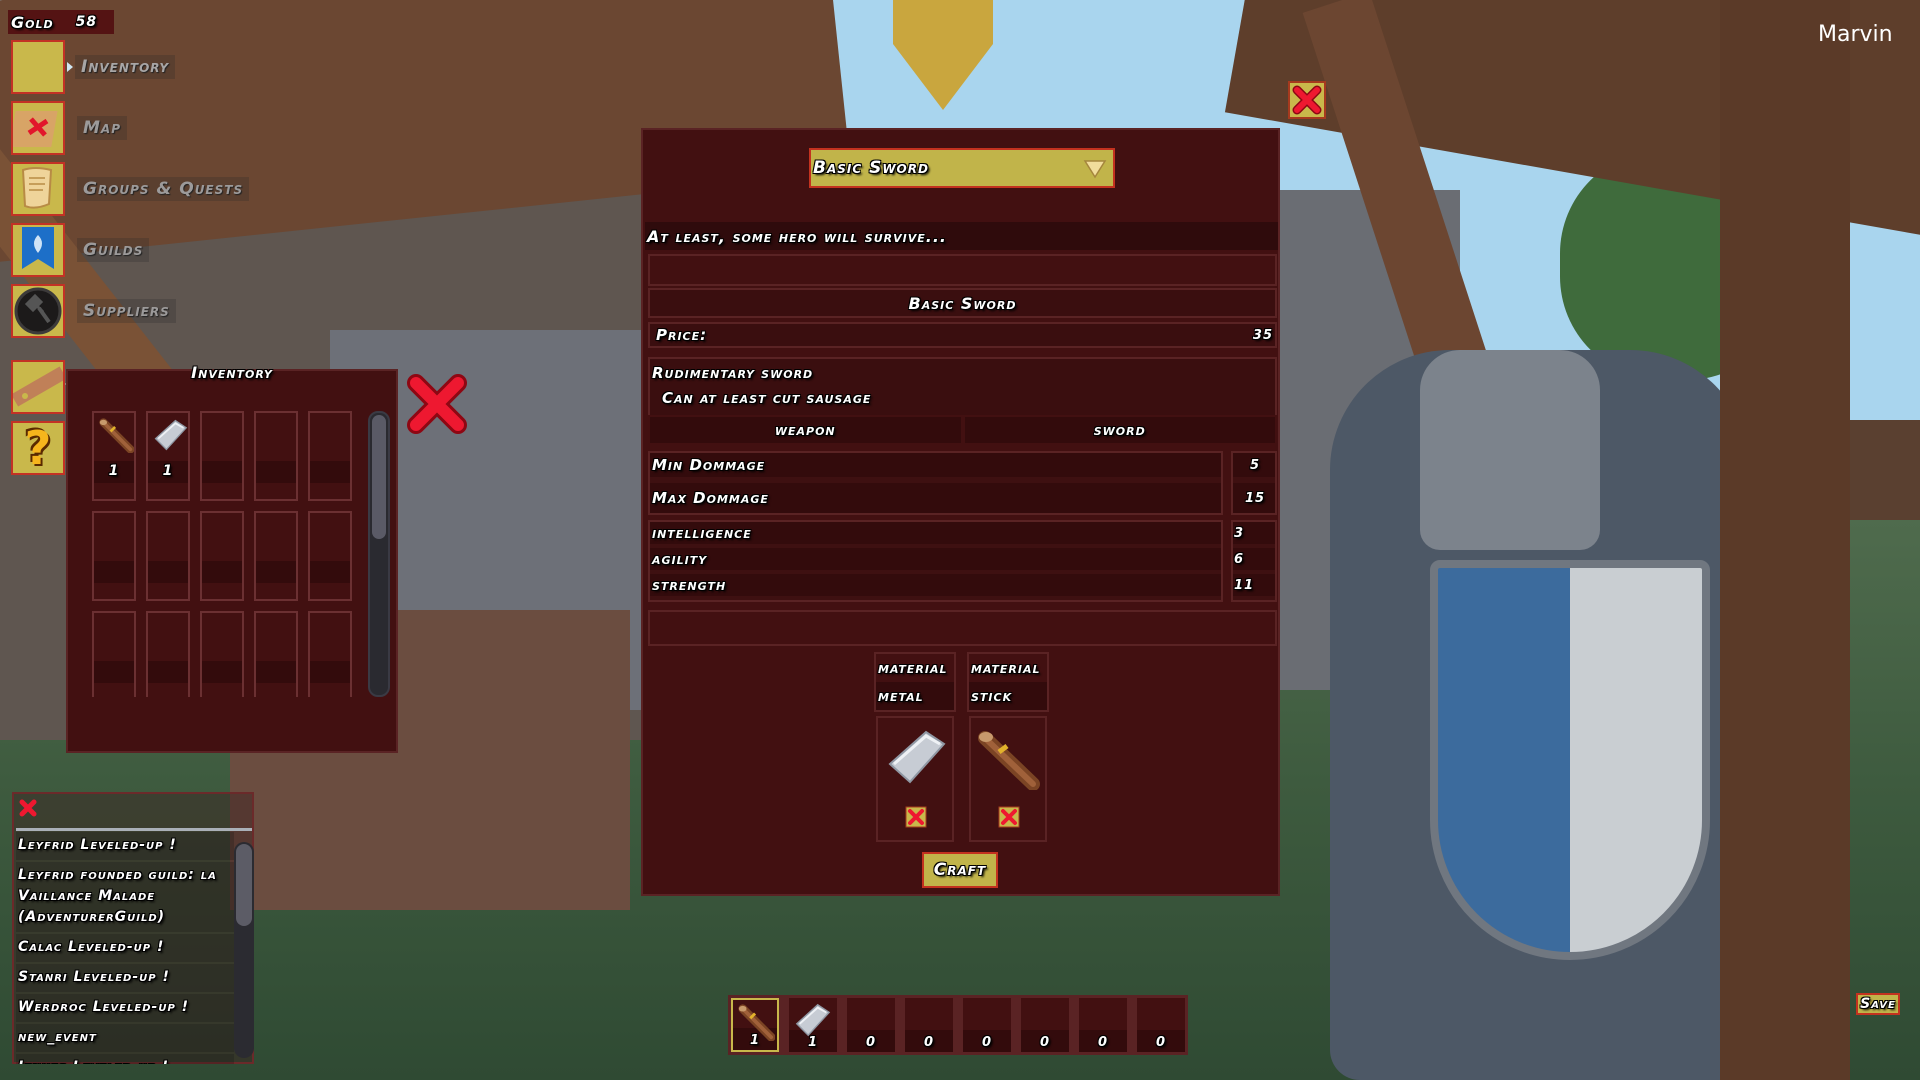 The height and width of the screenshot is (1080, 1920). Describe the element at coordinates (125, 1008) in the screenshot. I see `log-entry: Werdroc Leveled-up !` at that location.